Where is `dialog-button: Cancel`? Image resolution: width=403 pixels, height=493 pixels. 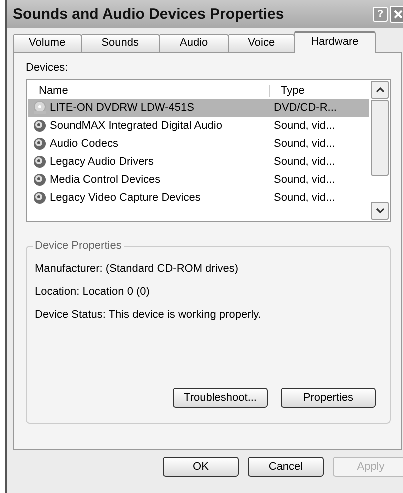
dialog-button: Cancel is located at coordinates (286, 467).